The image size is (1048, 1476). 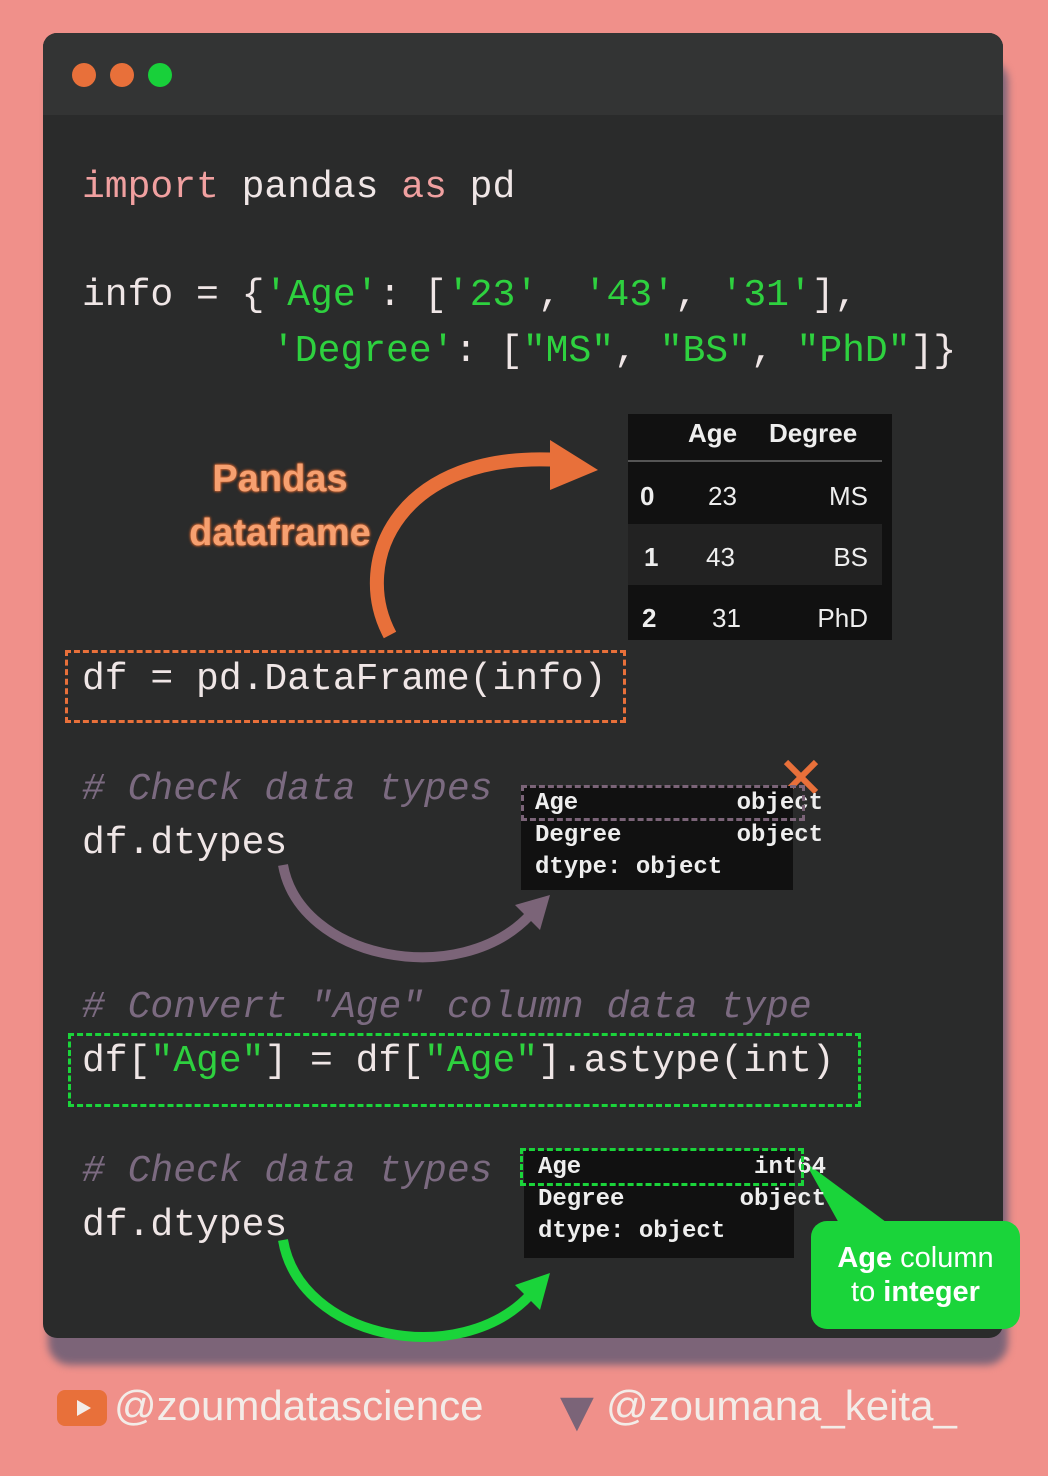 What do you see at coordinates (931, 1292) in the screenshot?
I see `callout-bold: integer` at bounding box center [931, 1292].